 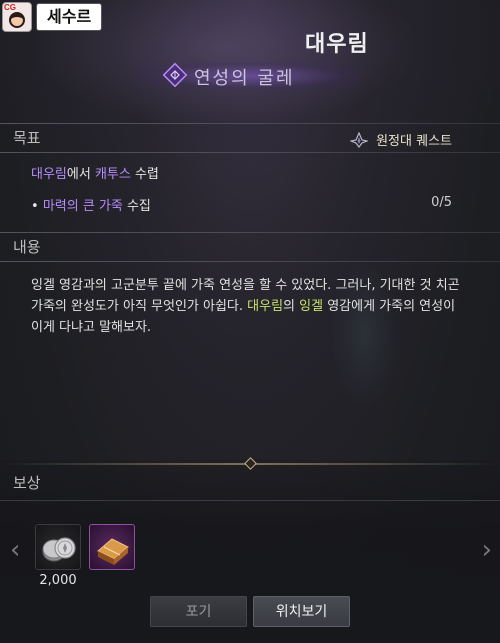 I want to click on locate-button: 위치보기, so click(x=301, y=611).